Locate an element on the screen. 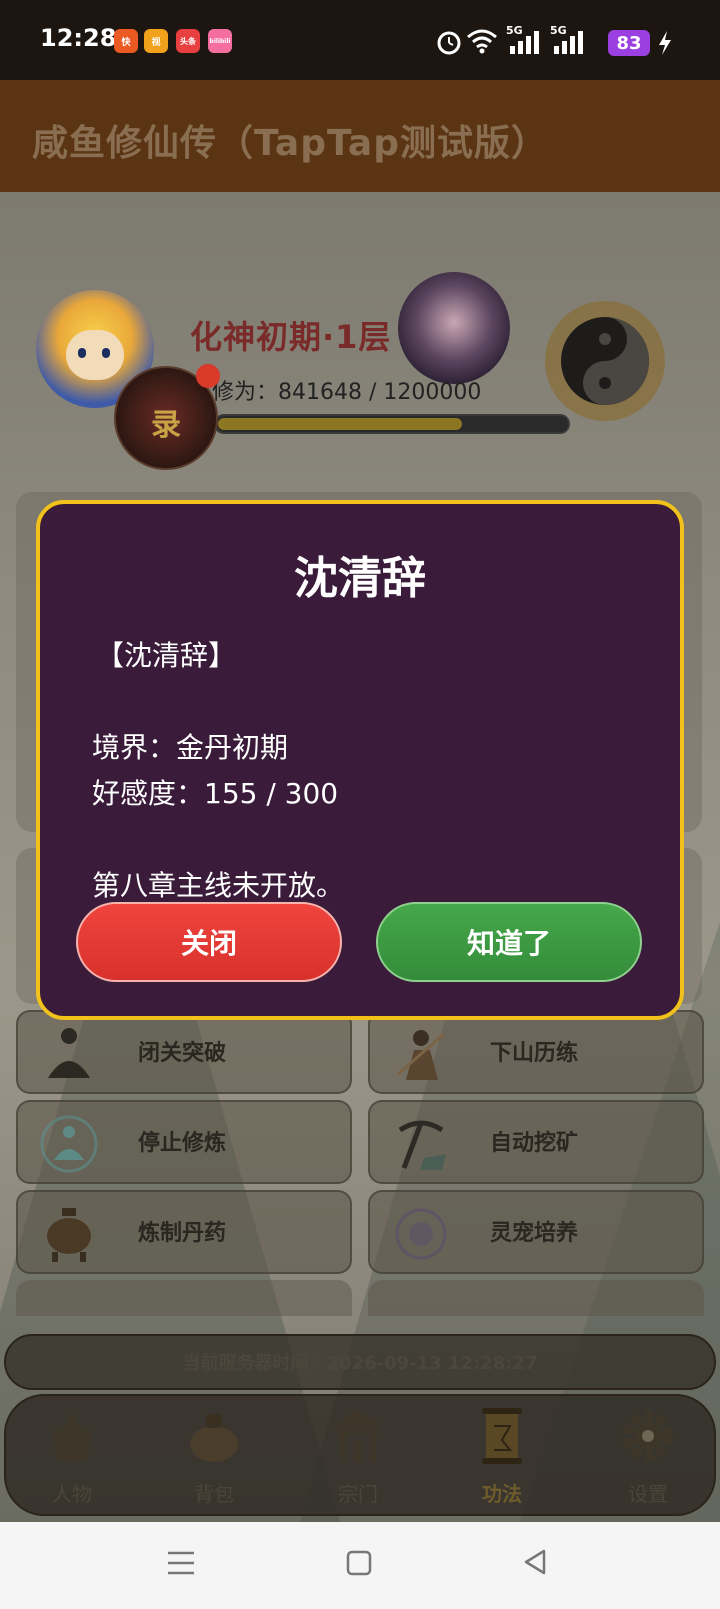  toutiao-app-icon: 头条 is located at coordinates (188, 41).